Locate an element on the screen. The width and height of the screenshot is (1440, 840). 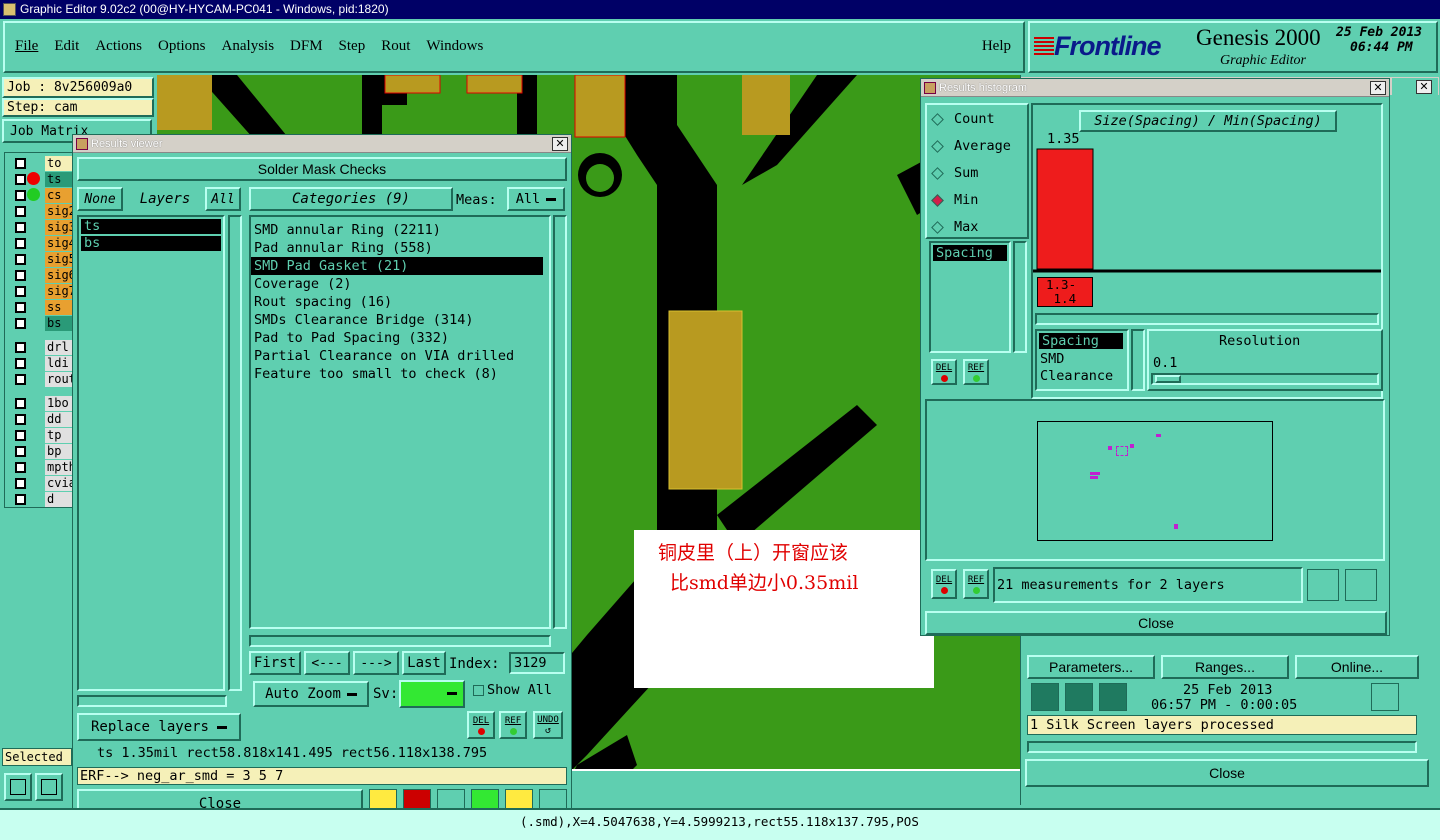
menu-file: File is located at coordinates (26, 46).